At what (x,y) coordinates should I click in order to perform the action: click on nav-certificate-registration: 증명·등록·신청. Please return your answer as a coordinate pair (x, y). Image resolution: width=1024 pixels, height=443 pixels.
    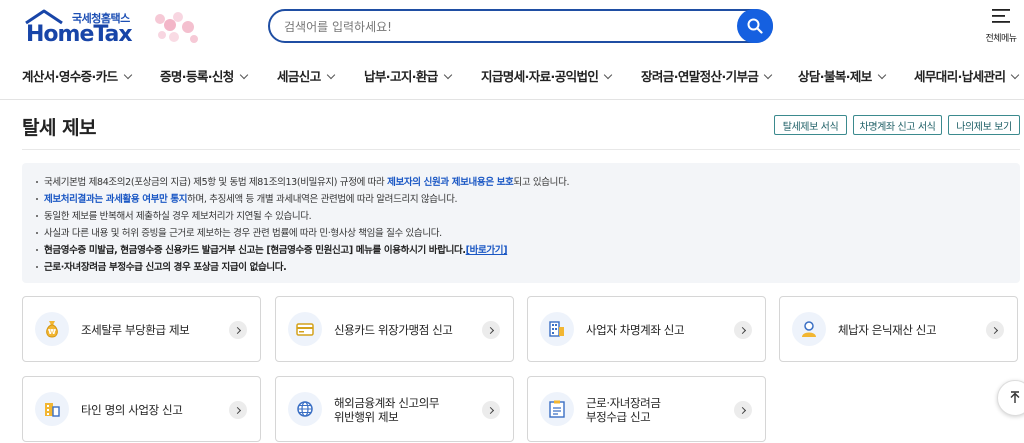
    Looking at the image, I should click on (204, 75).